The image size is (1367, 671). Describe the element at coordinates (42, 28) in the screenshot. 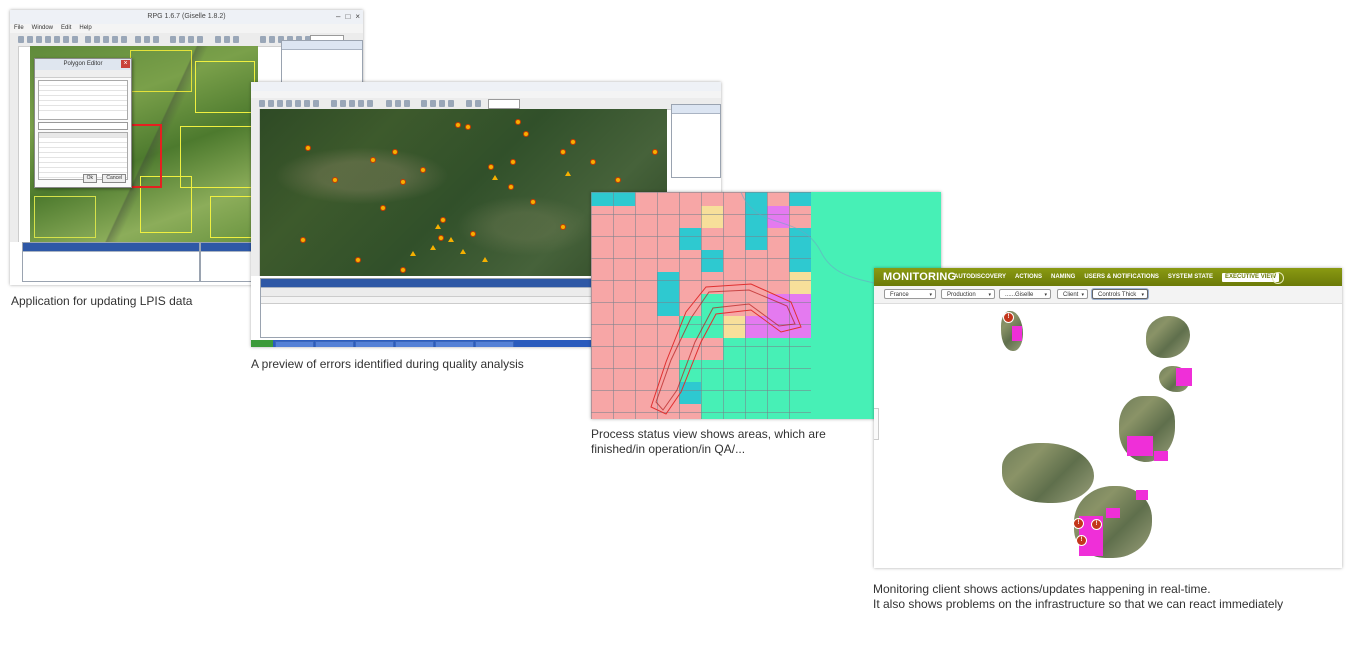

I see `menu-window: Window` at that location.